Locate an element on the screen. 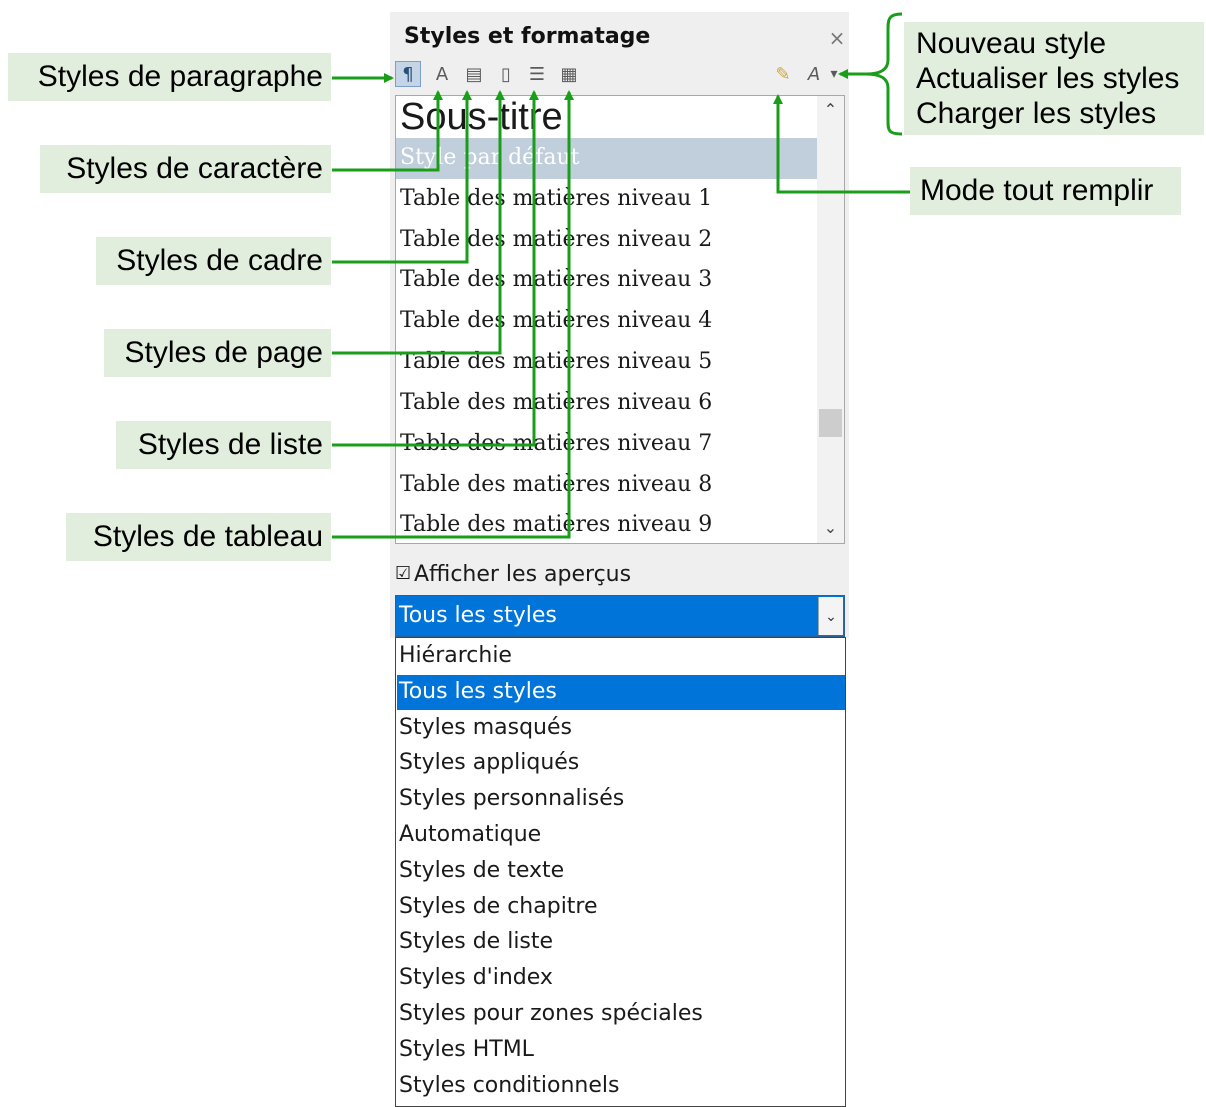 This screenshot has height=1107, width=1206. callout-frame-styles: Styles de cadre is located at coordinates (213, 261).